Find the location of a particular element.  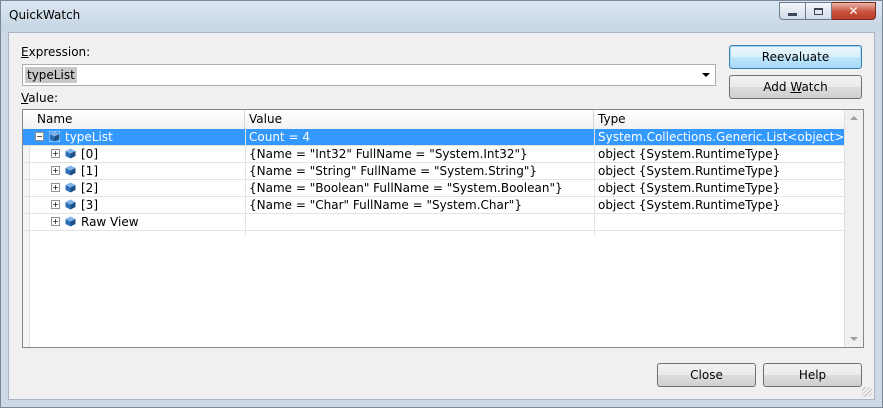

minimize-icon is located at coordinates (792, 14).